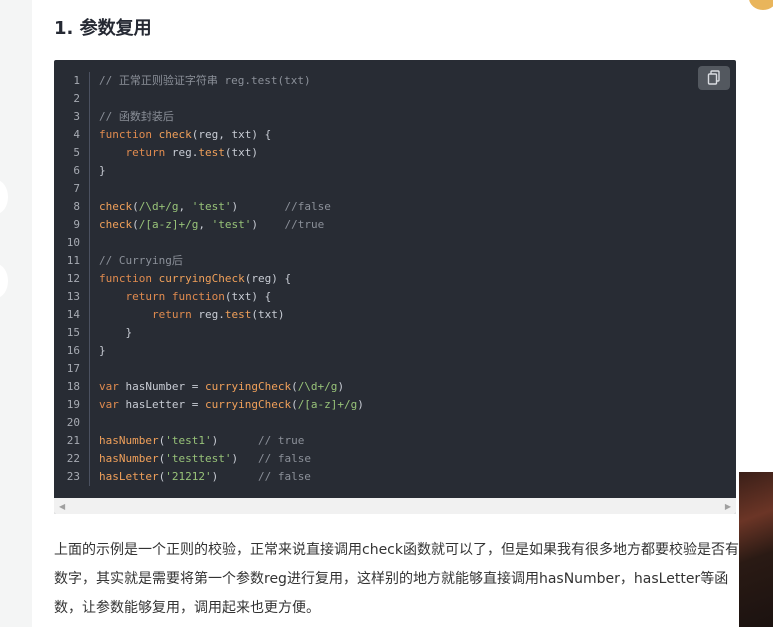  Describe the element at coordinates (73, 404) in the screenshot. I see `line-number: 19` at that location.